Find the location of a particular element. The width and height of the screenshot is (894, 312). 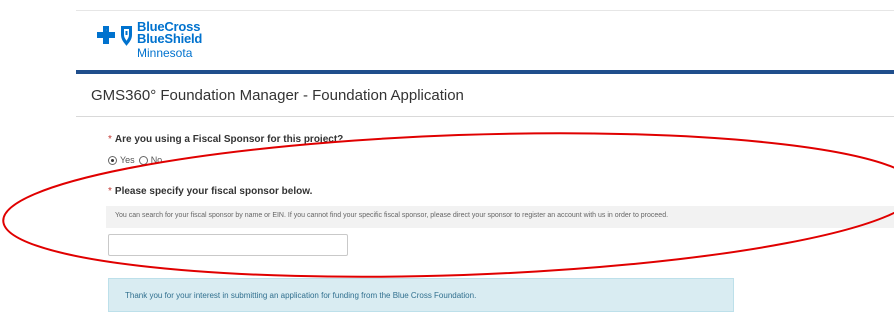

radio-yes is located at coordinates (112, 160).